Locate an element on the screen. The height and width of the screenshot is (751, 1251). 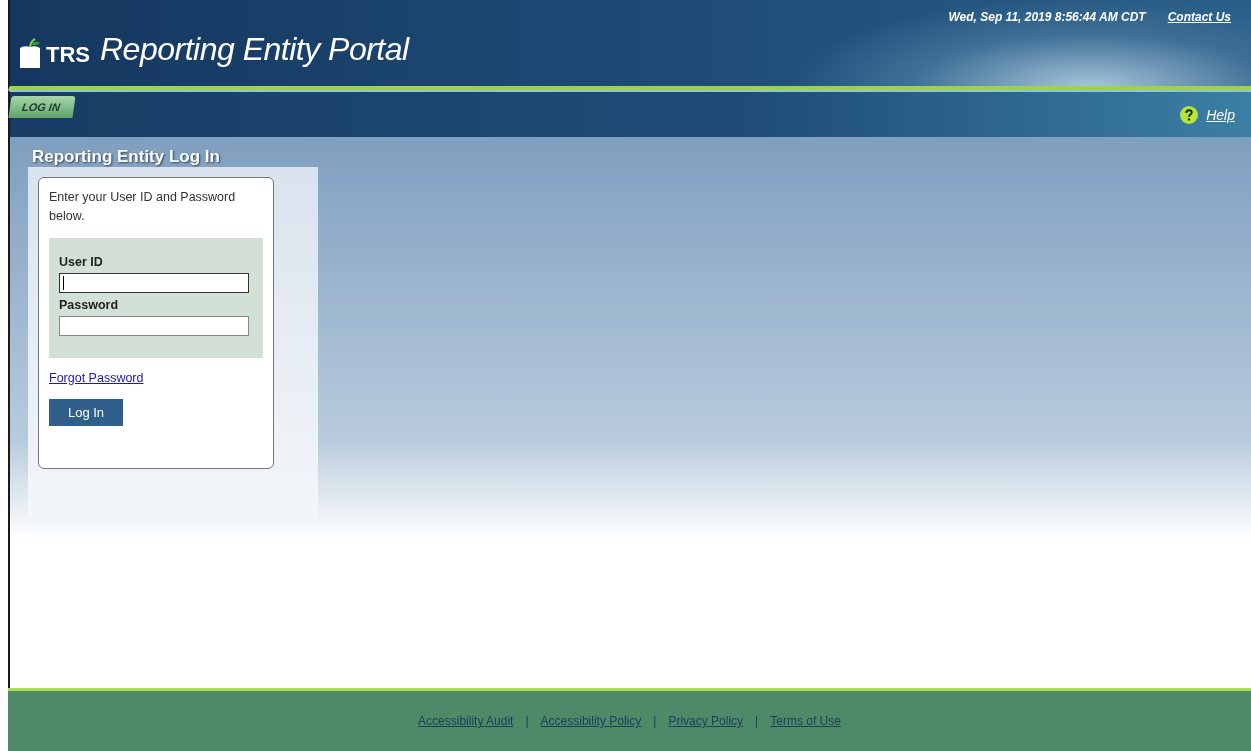
nav-tab: LOG IN is located at coordinates (42, 107).